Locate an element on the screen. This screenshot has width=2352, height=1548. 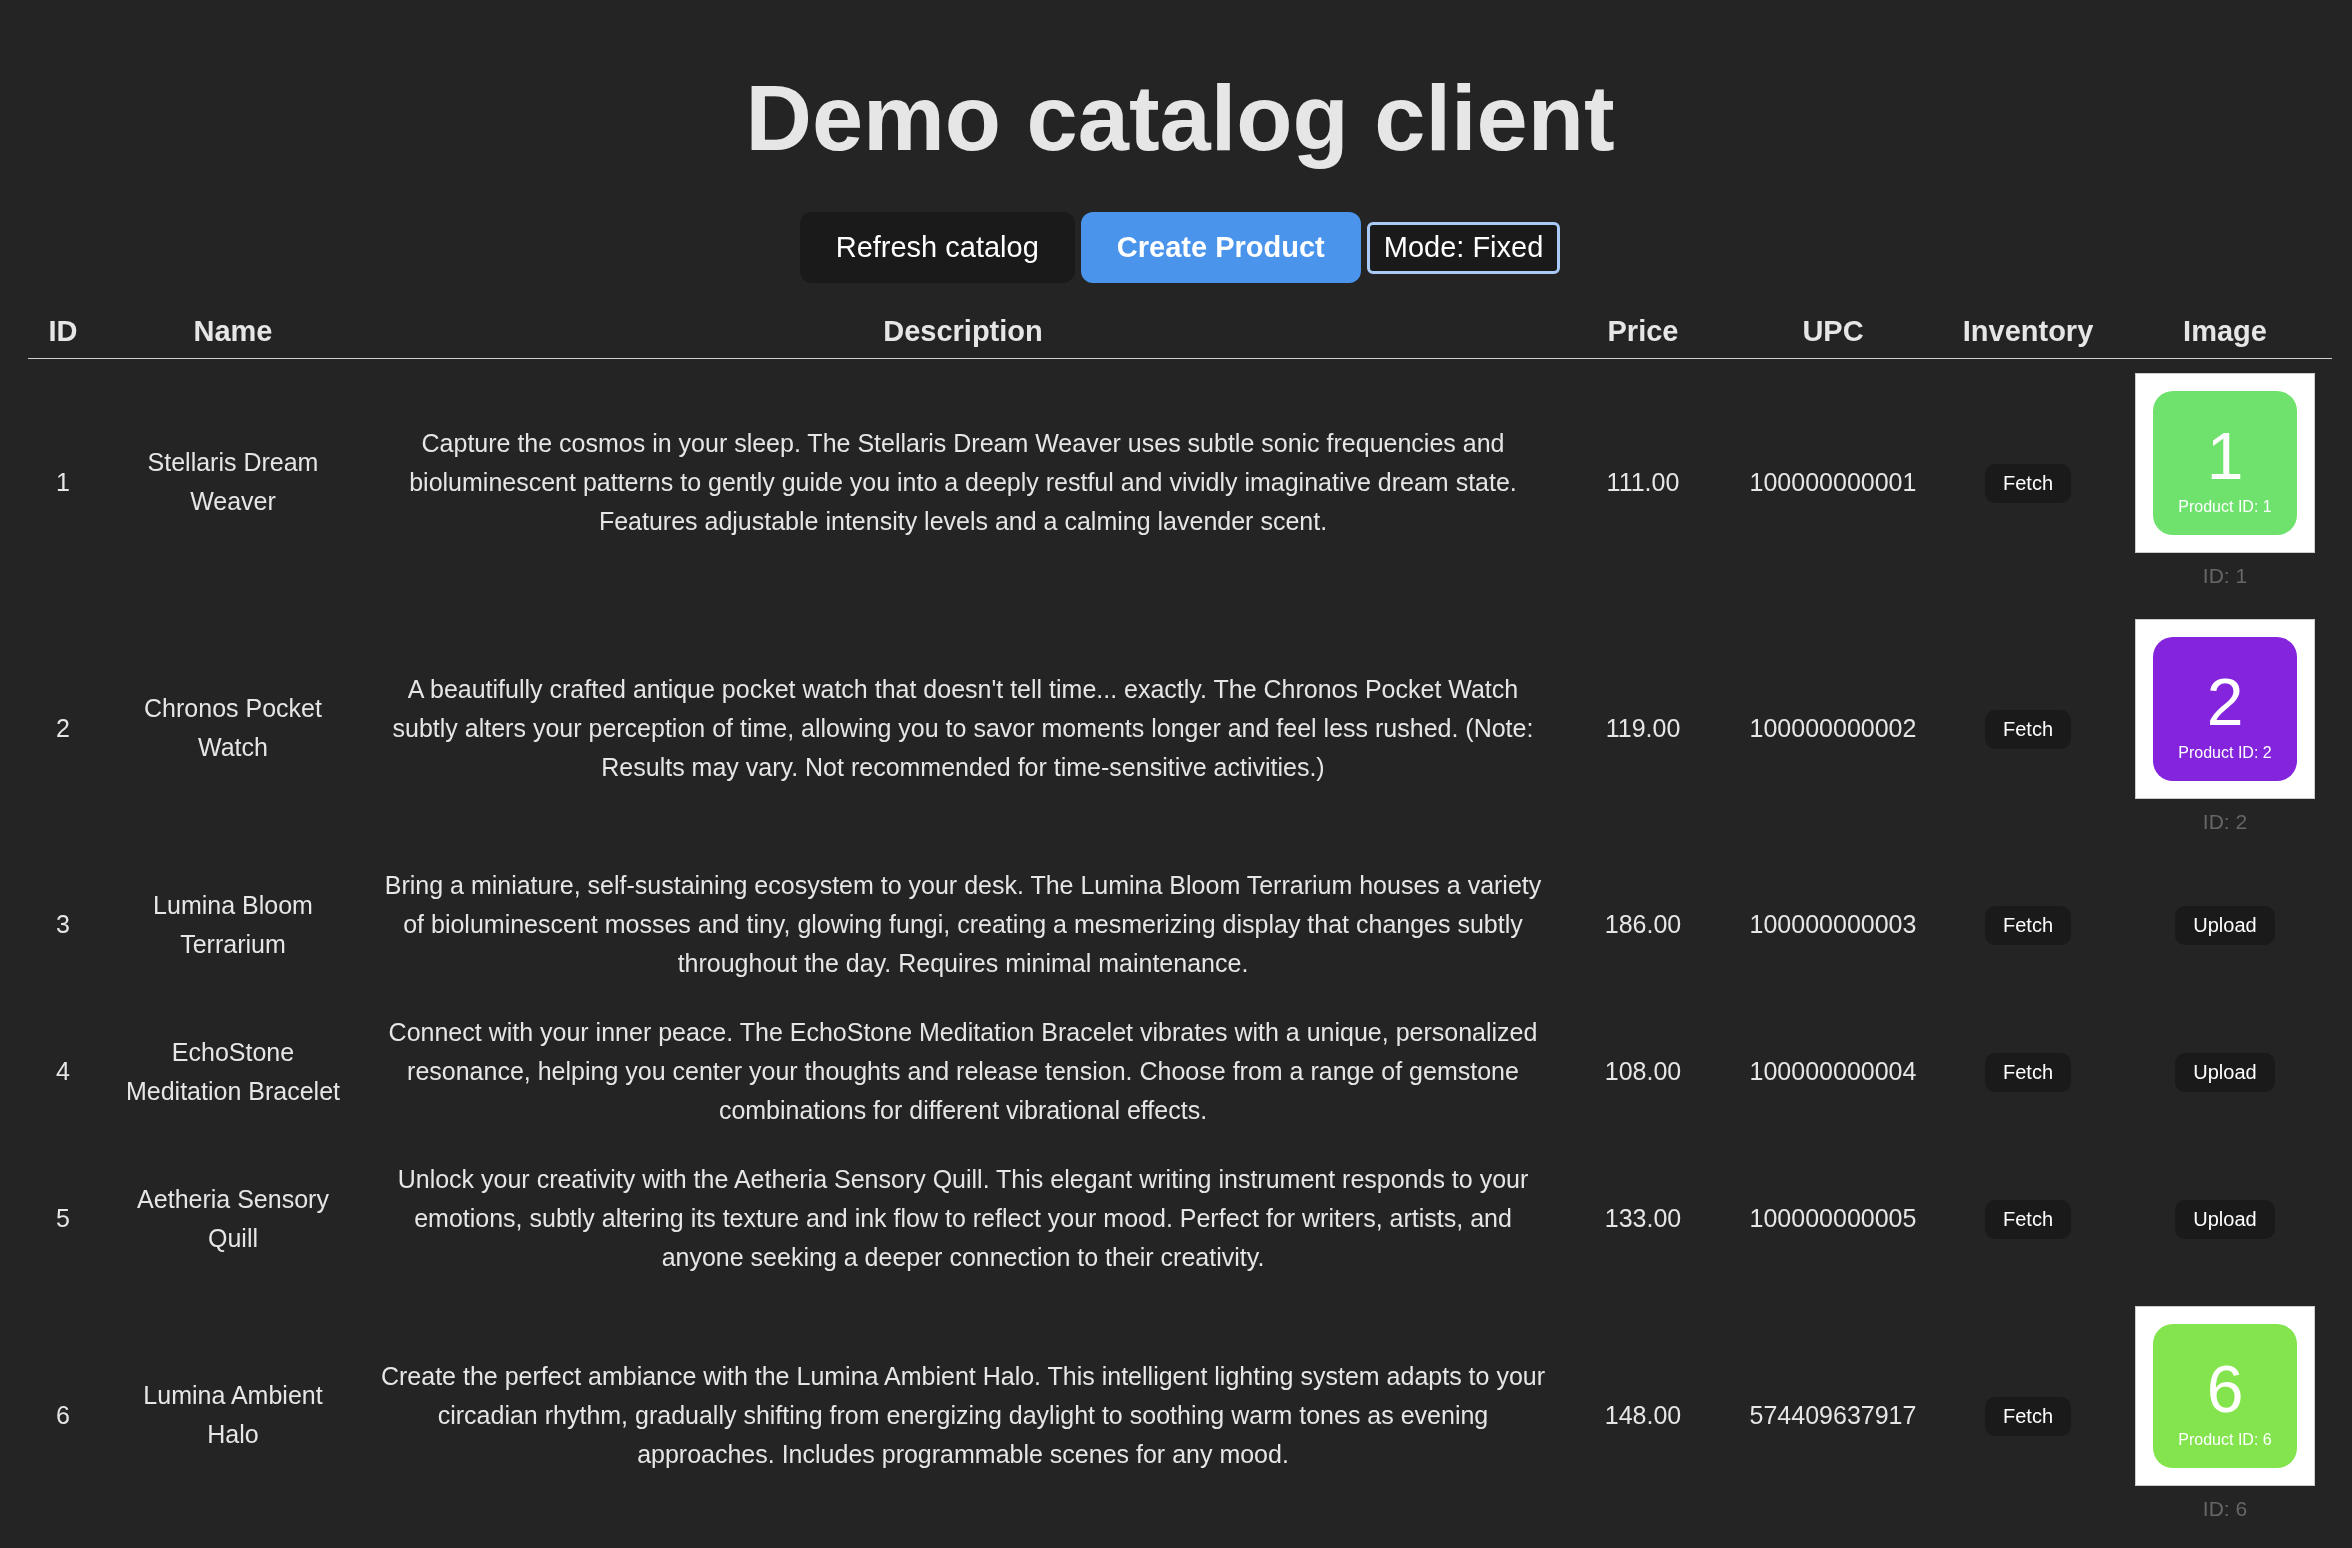
column-header: Image is located at coordinates (2225, 333).